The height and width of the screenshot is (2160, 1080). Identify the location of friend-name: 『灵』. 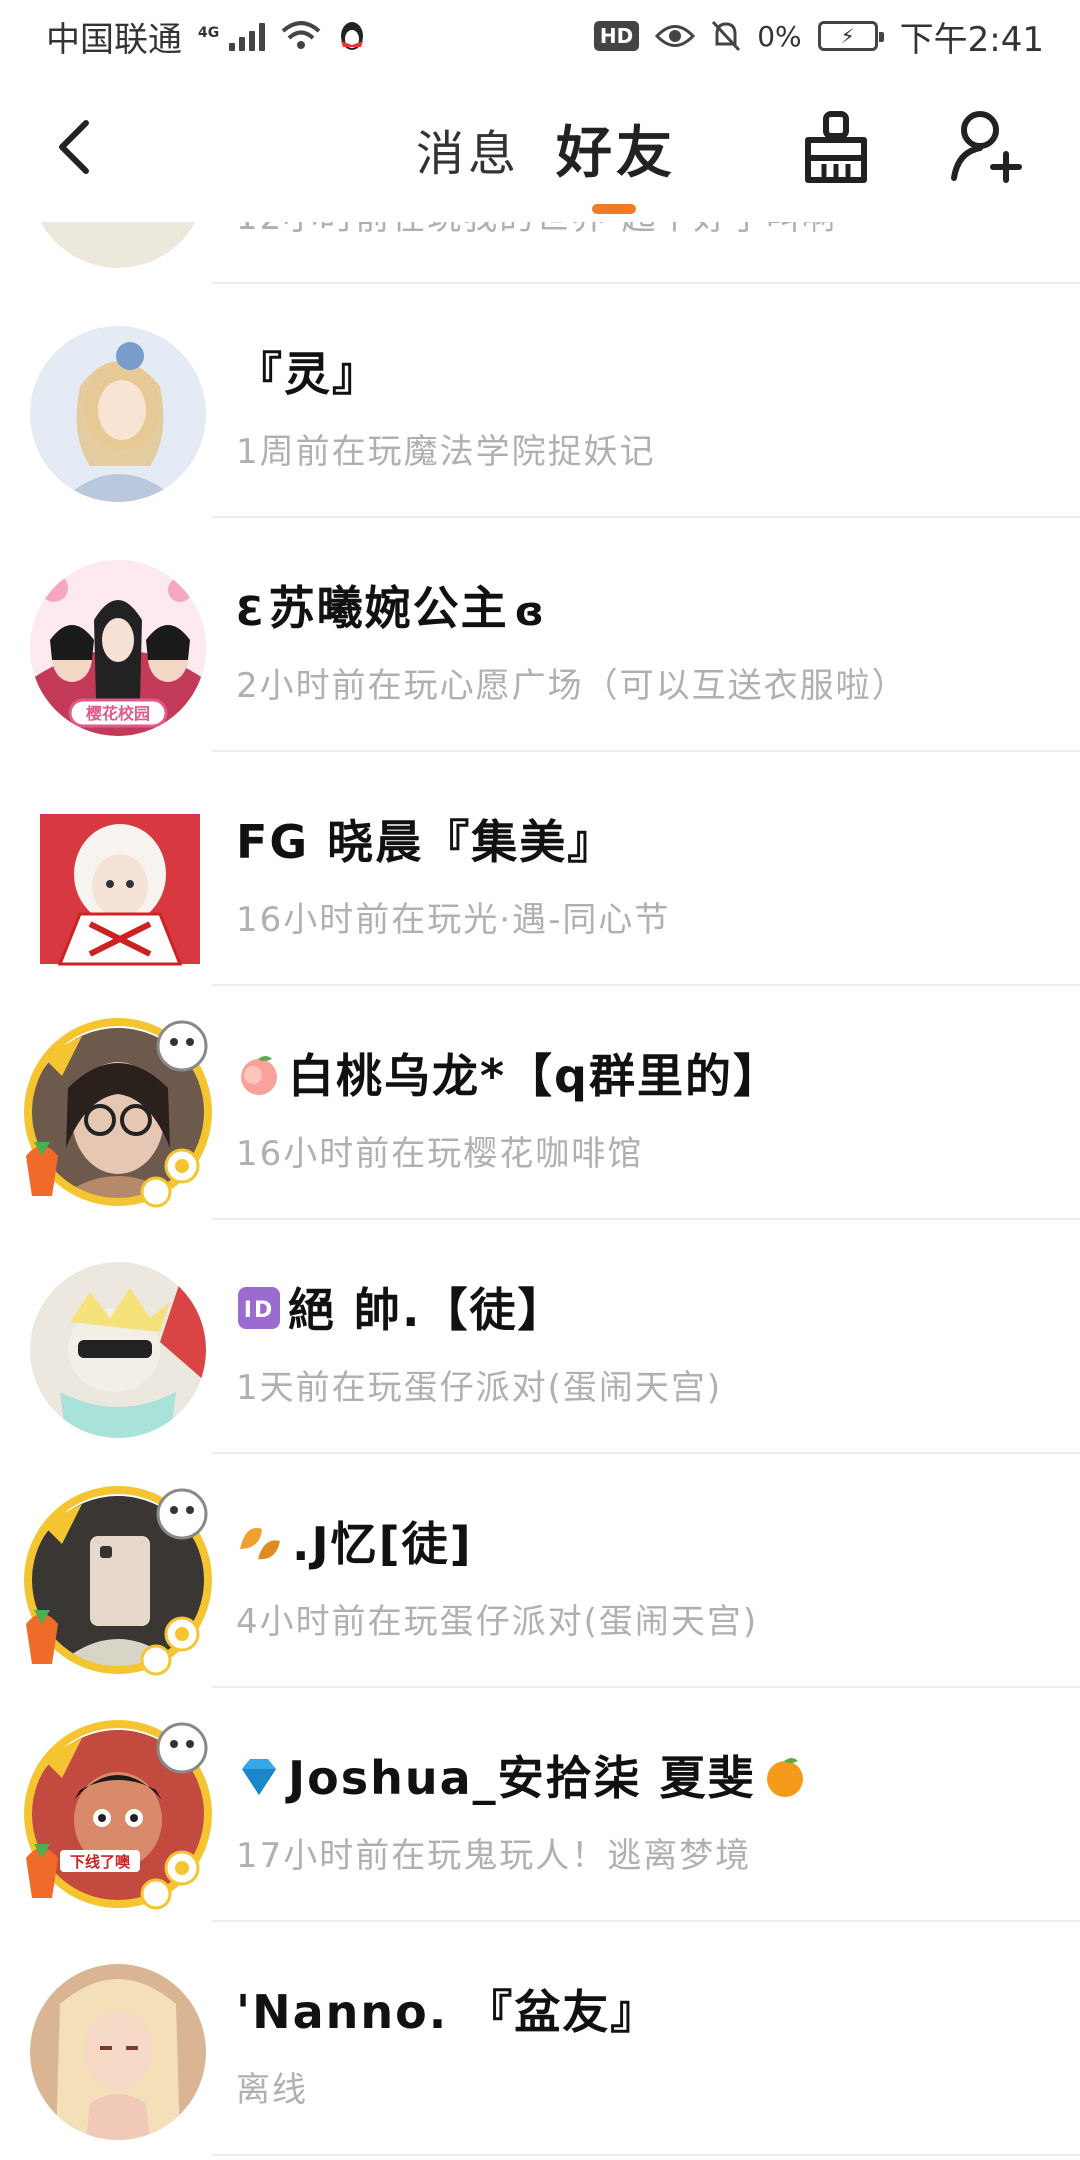
(308, 374).